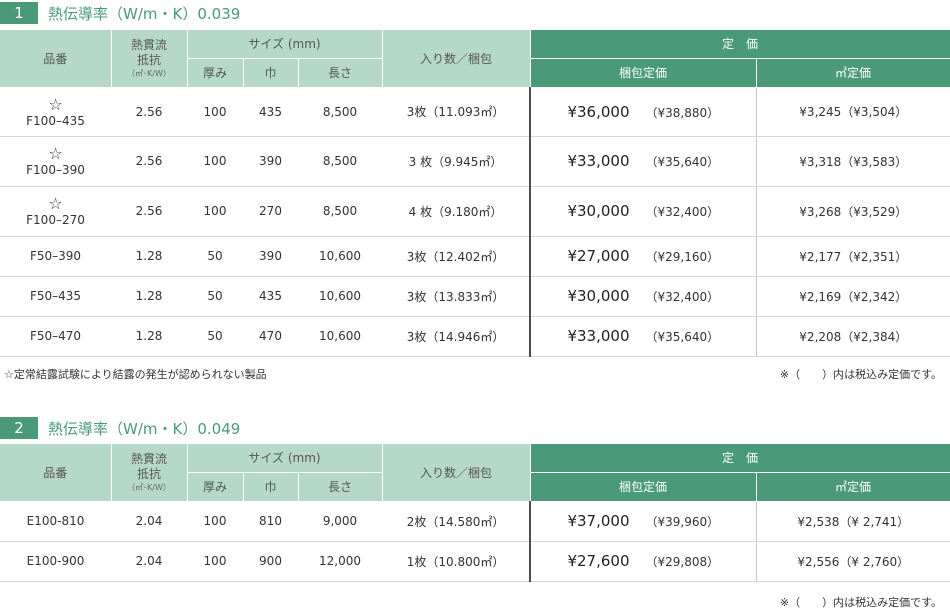  I want to click on width-cell: 470, so click(270, 336).